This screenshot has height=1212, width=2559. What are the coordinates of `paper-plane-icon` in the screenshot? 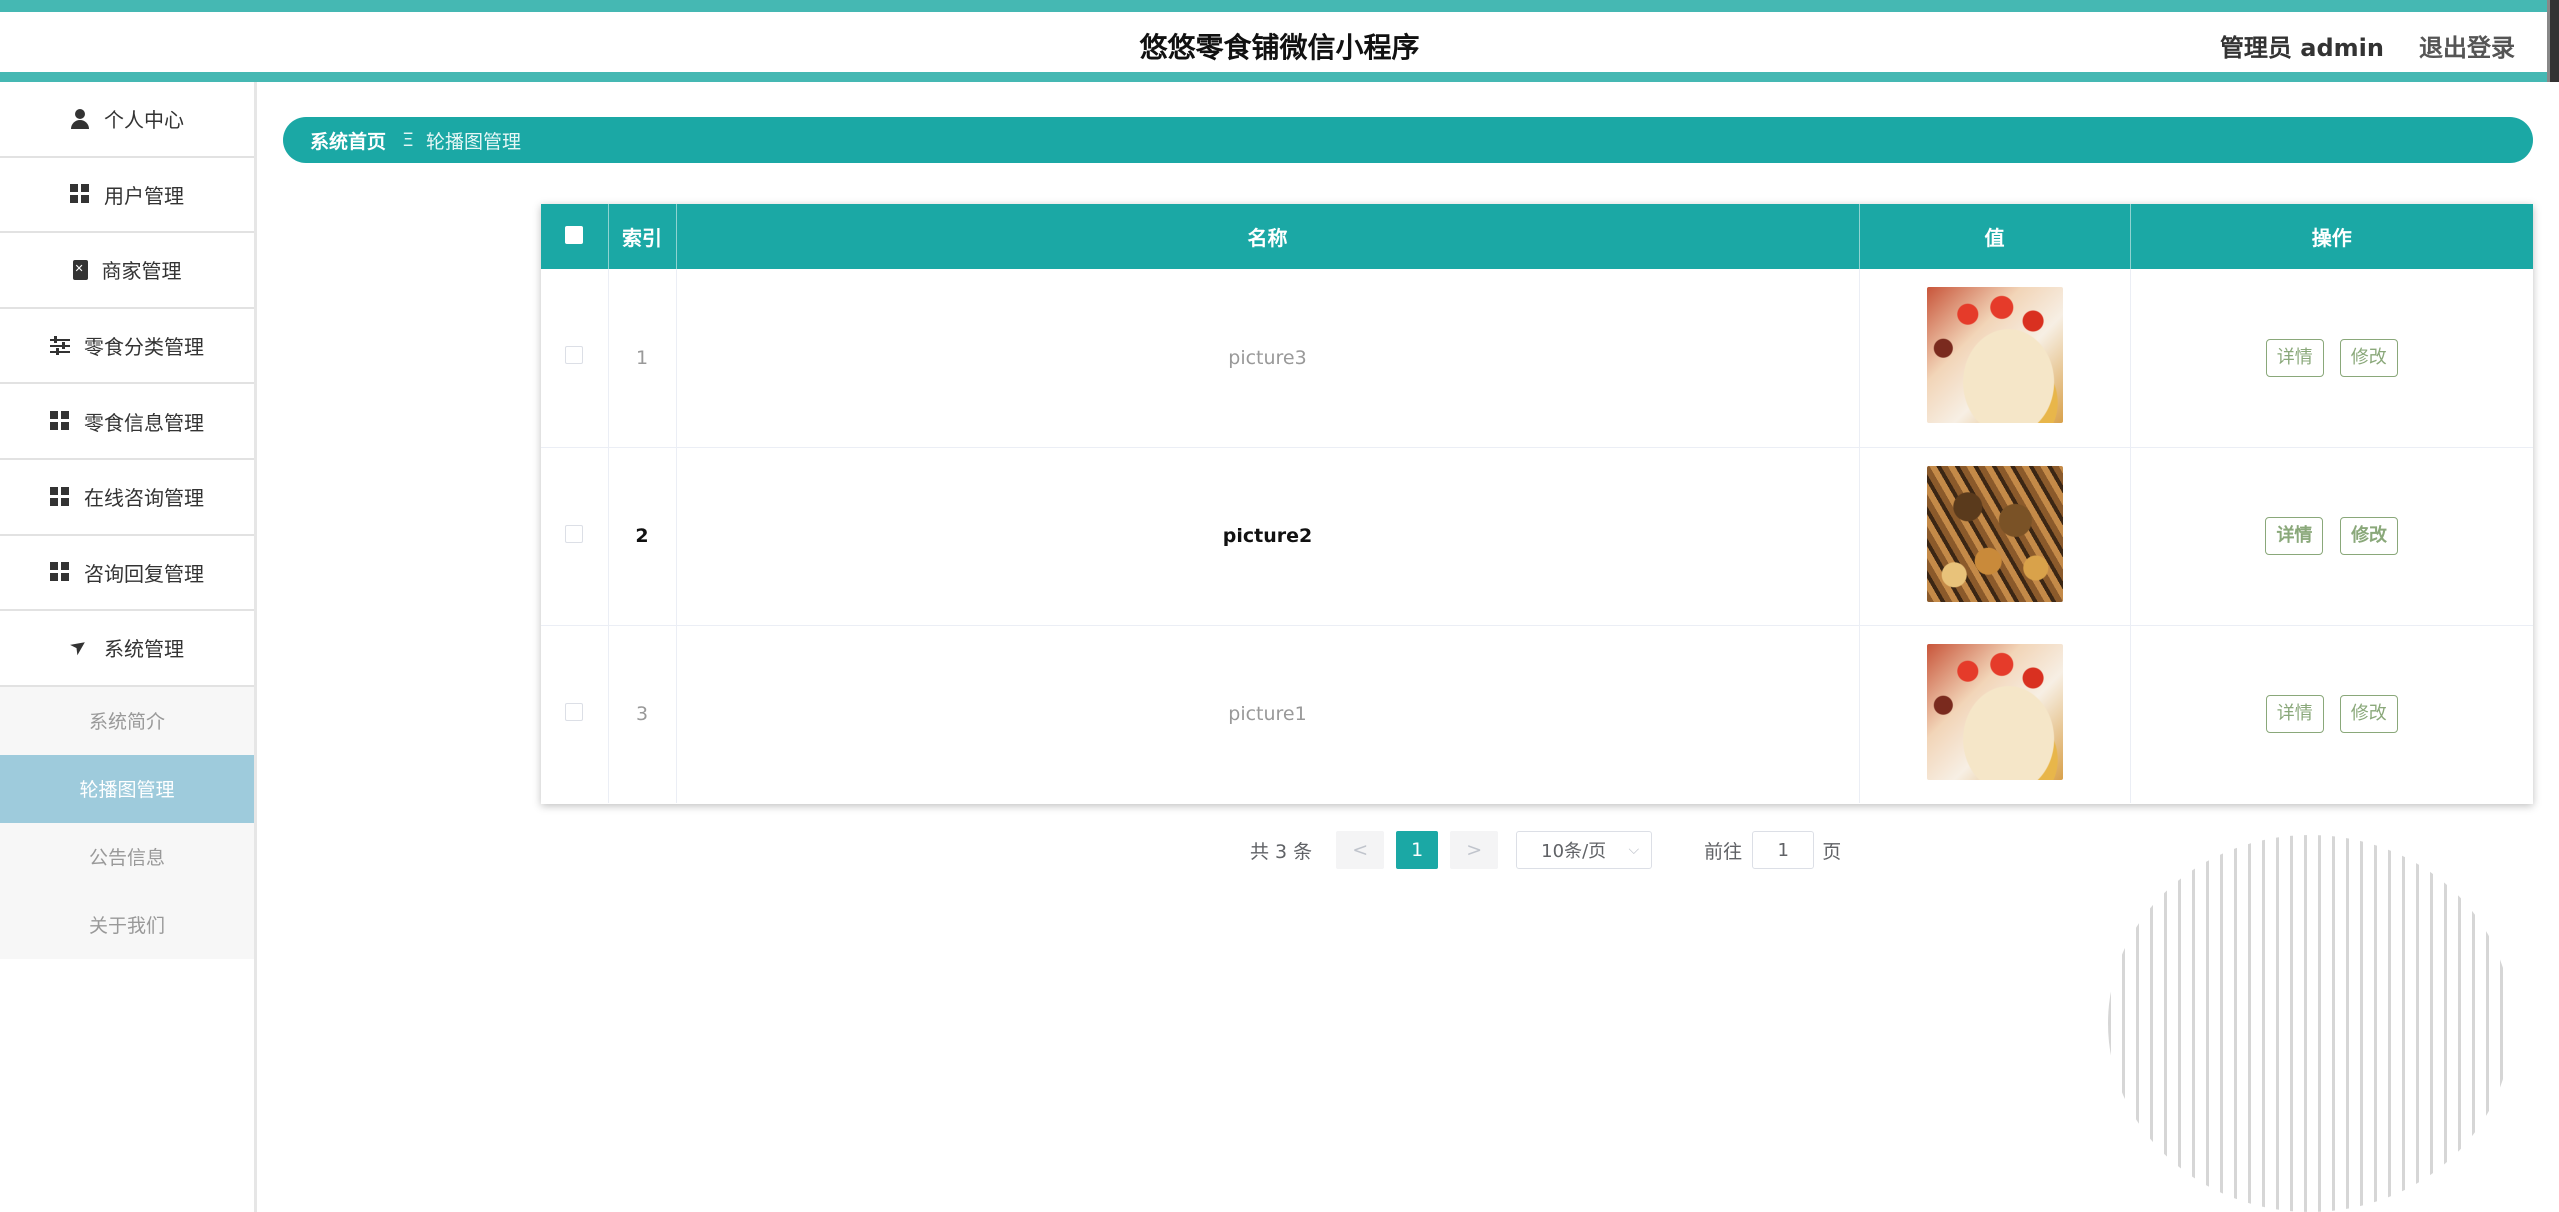 It's located at (80, 648).